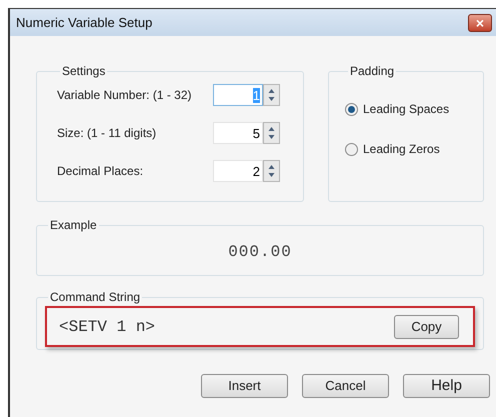 This screenshot has height=417, width=496. I want to click on field-label: Variable Number: (1 - 32), so click(124, 95).